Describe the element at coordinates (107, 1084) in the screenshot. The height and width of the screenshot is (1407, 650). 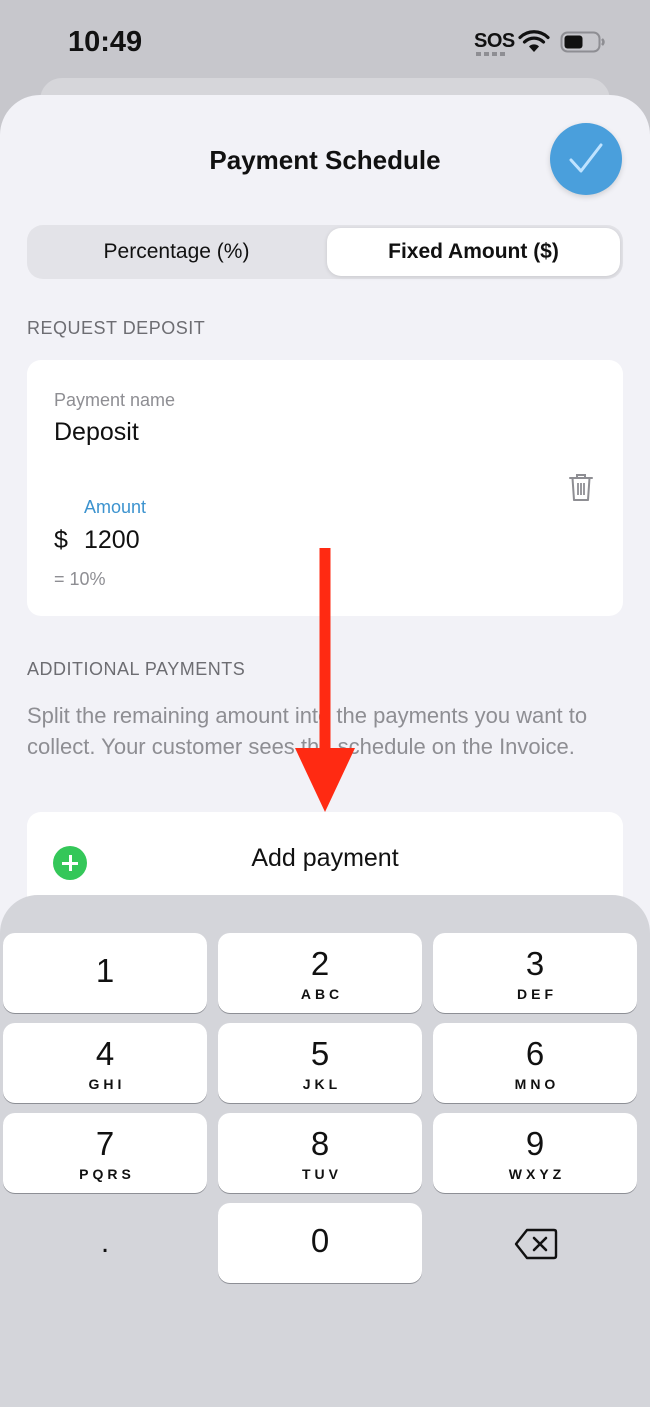
I see `key-letters: GHI` at that location.